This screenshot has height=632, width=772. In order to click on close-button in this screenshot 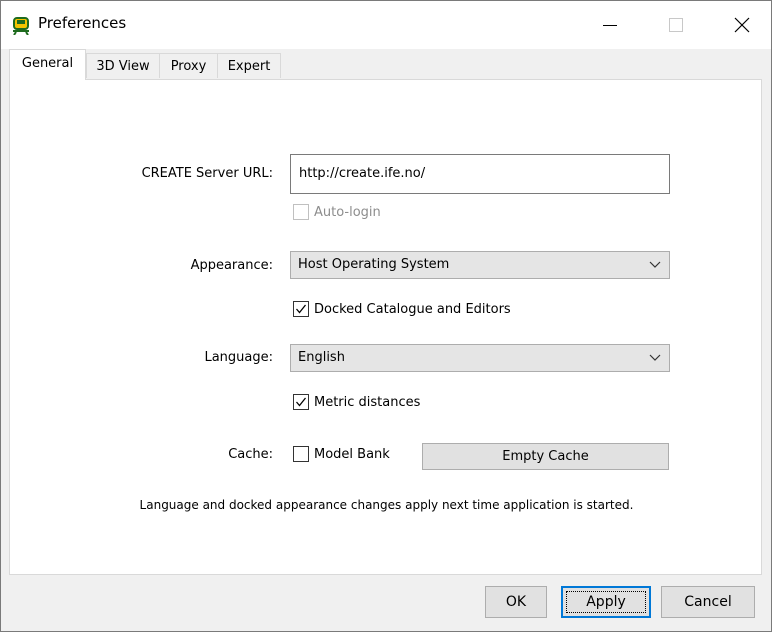, I will do `click(742, 25)`.